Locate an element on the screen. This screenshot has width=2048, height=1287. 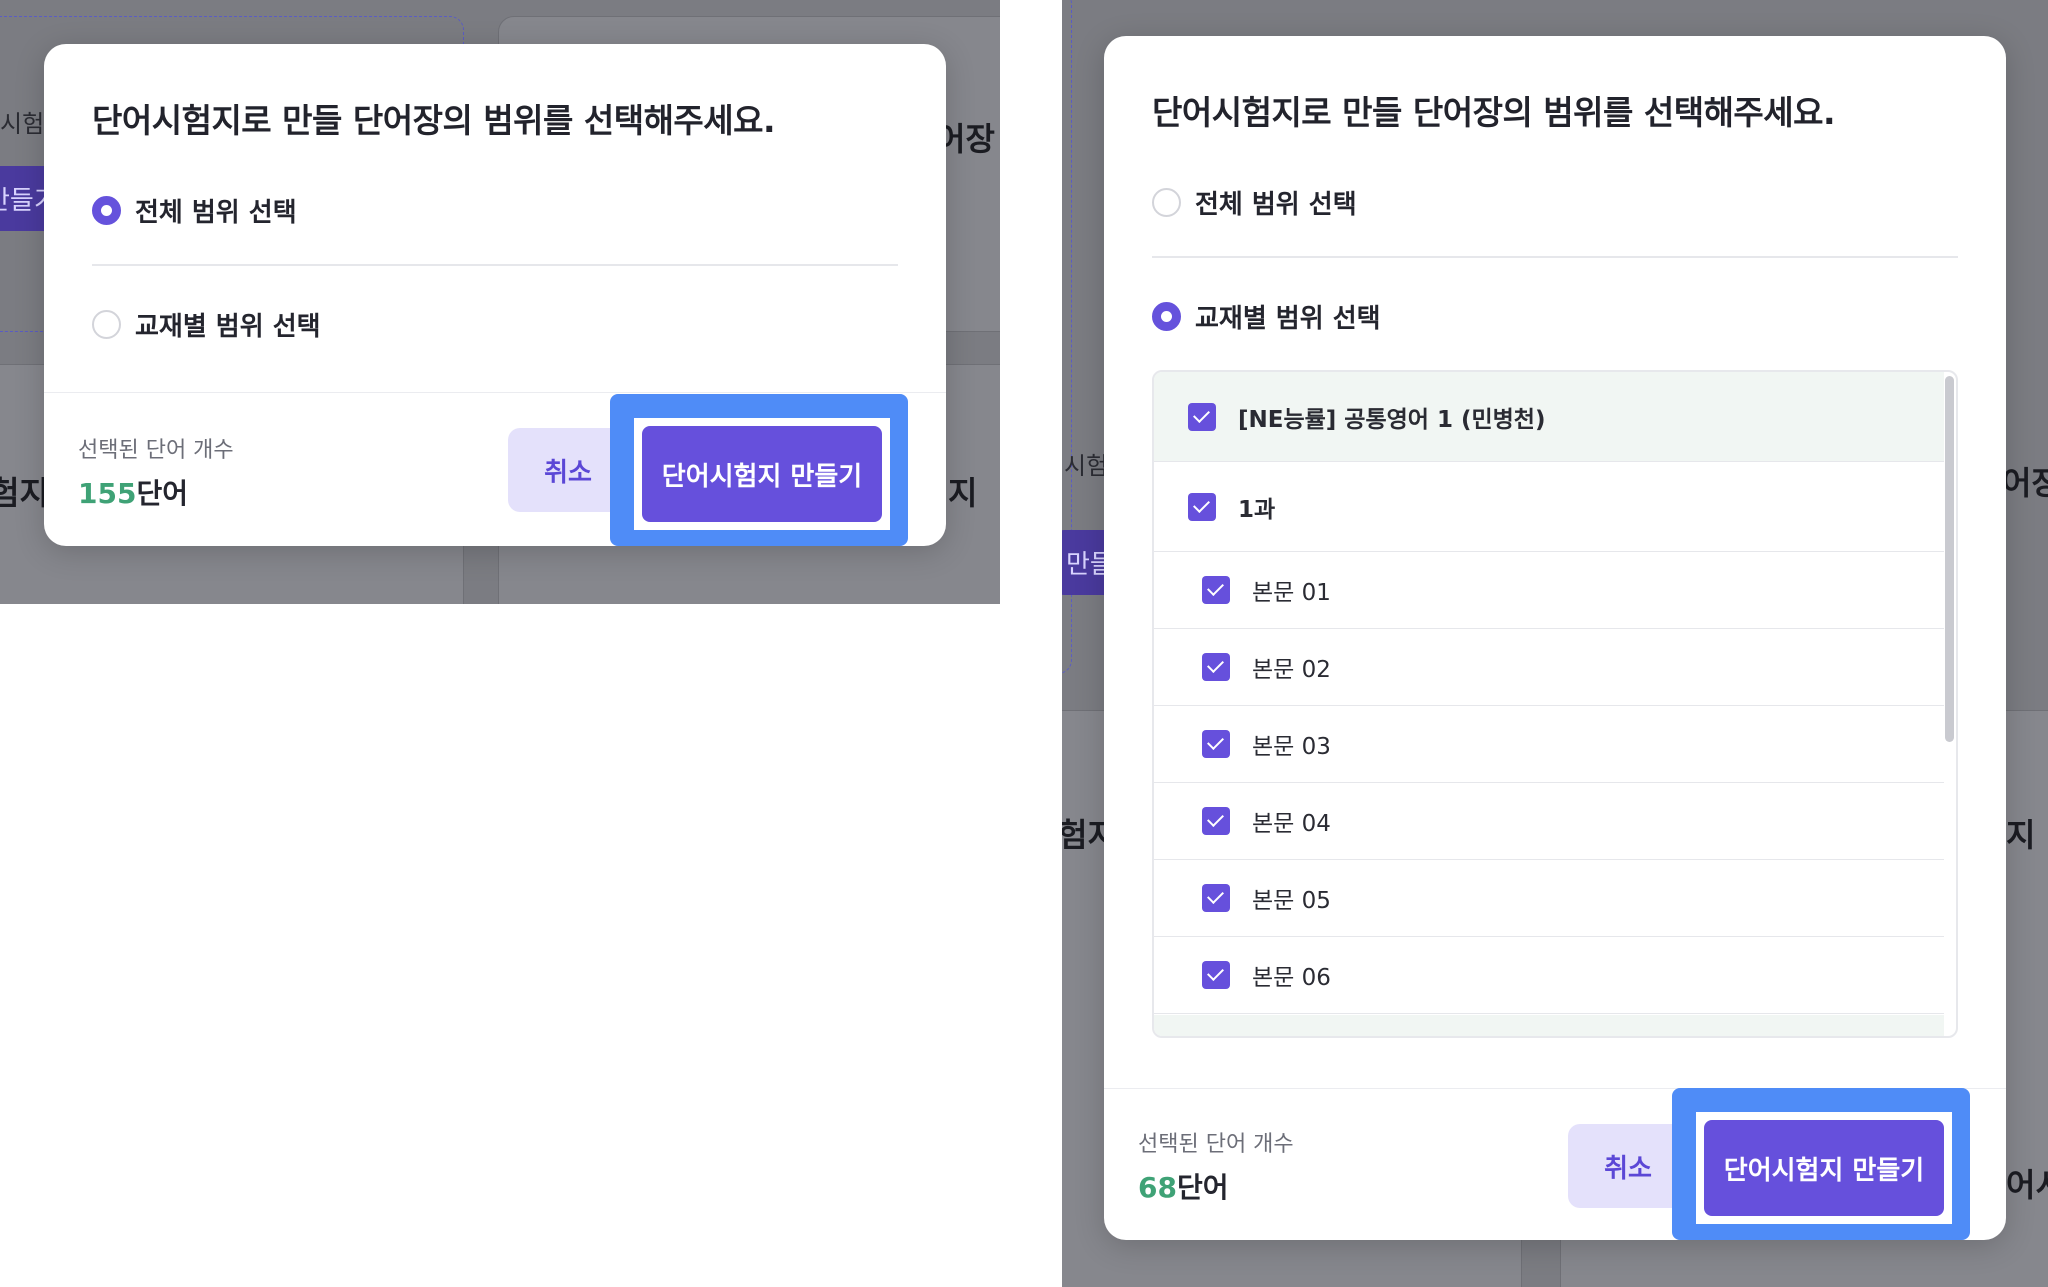
background-text: 험지 is located at coordinates (24, 493).